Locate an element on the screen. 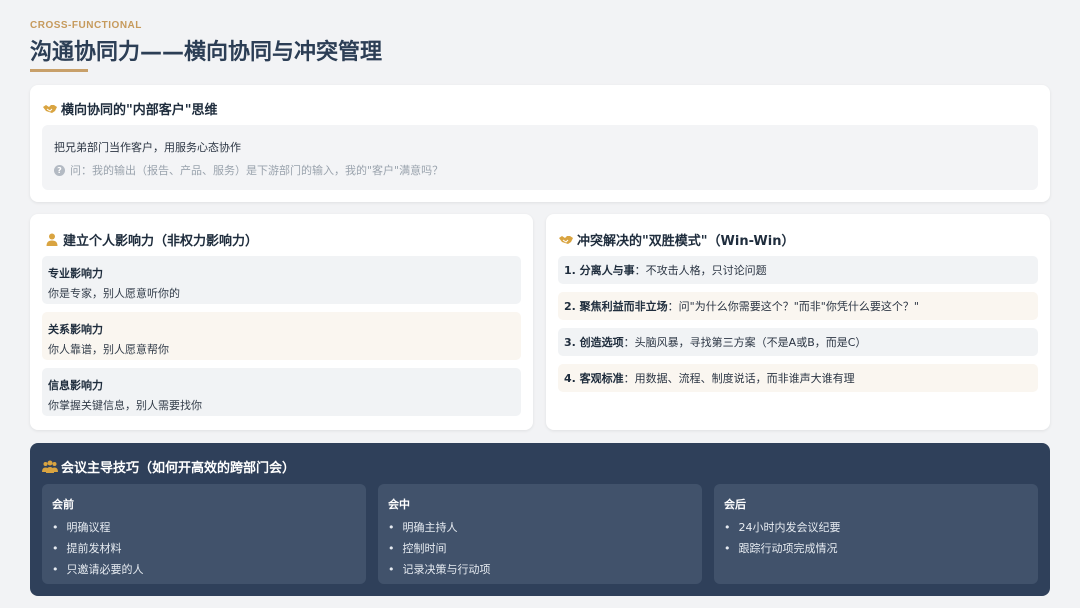 The height and width of the screenshot is (608, 1080). info-icon: ? is located at coordinates (59, 170).